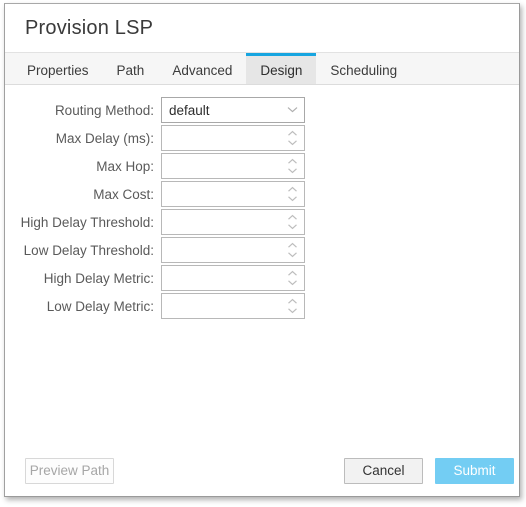 Image resolution: width=526 pixels, height=507 pixels. What do you see at coordinates (363, 68) in the screenshot?
I see `tab-scheduling: Scheduling` at bounding box center [363, 68].